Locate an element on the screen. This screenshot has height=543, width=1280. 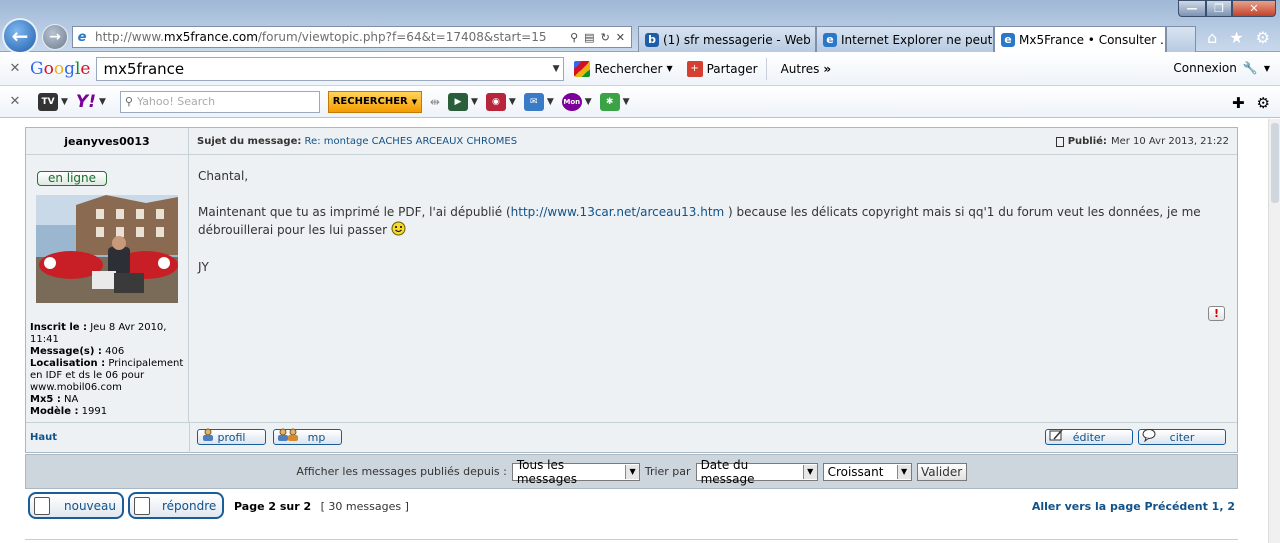
yahoo-logo-button: Y! ▼ is located at coordinates (91, 102).